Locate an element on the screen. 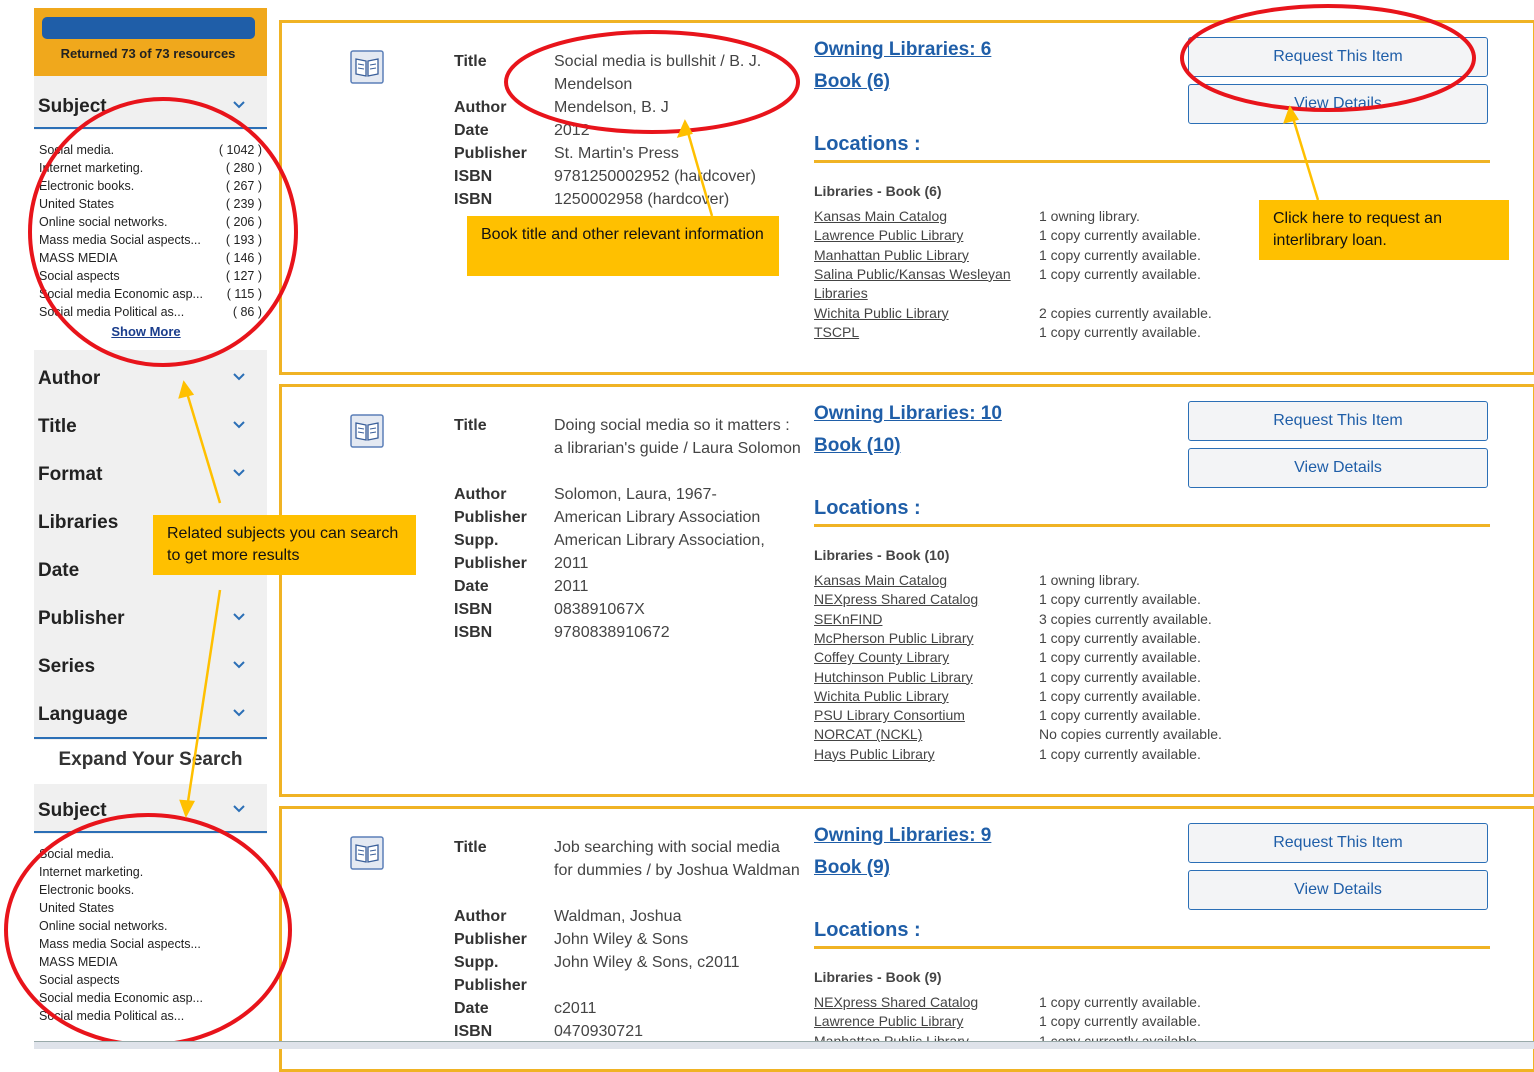 The width and height of the screenshot is (1534, 1072). field-label: Title is located at coordinates (470, 61).